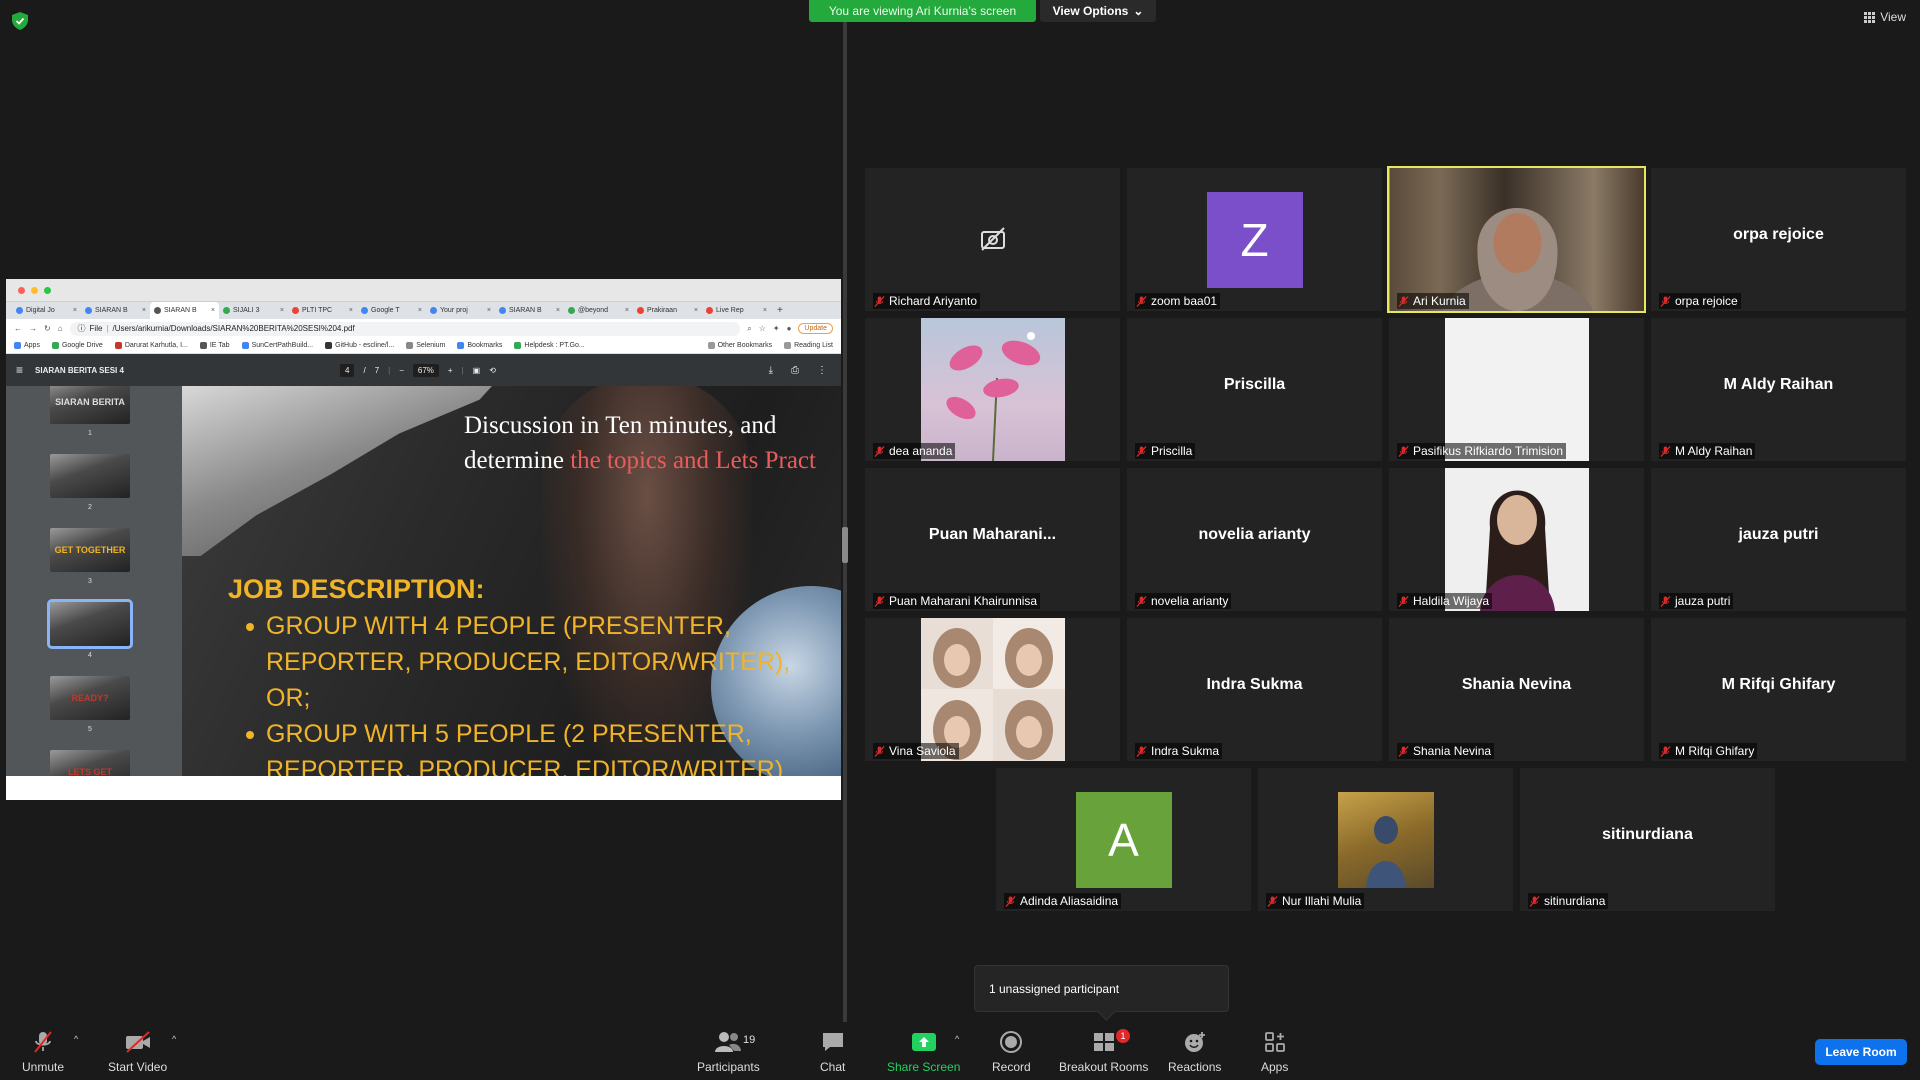 This screenshot has height=1080, width=1920. What do you see at coordinates (992, 389) in the screenshot?
I see `participant-tile: dea ananda` at bounding box center [992, 389].